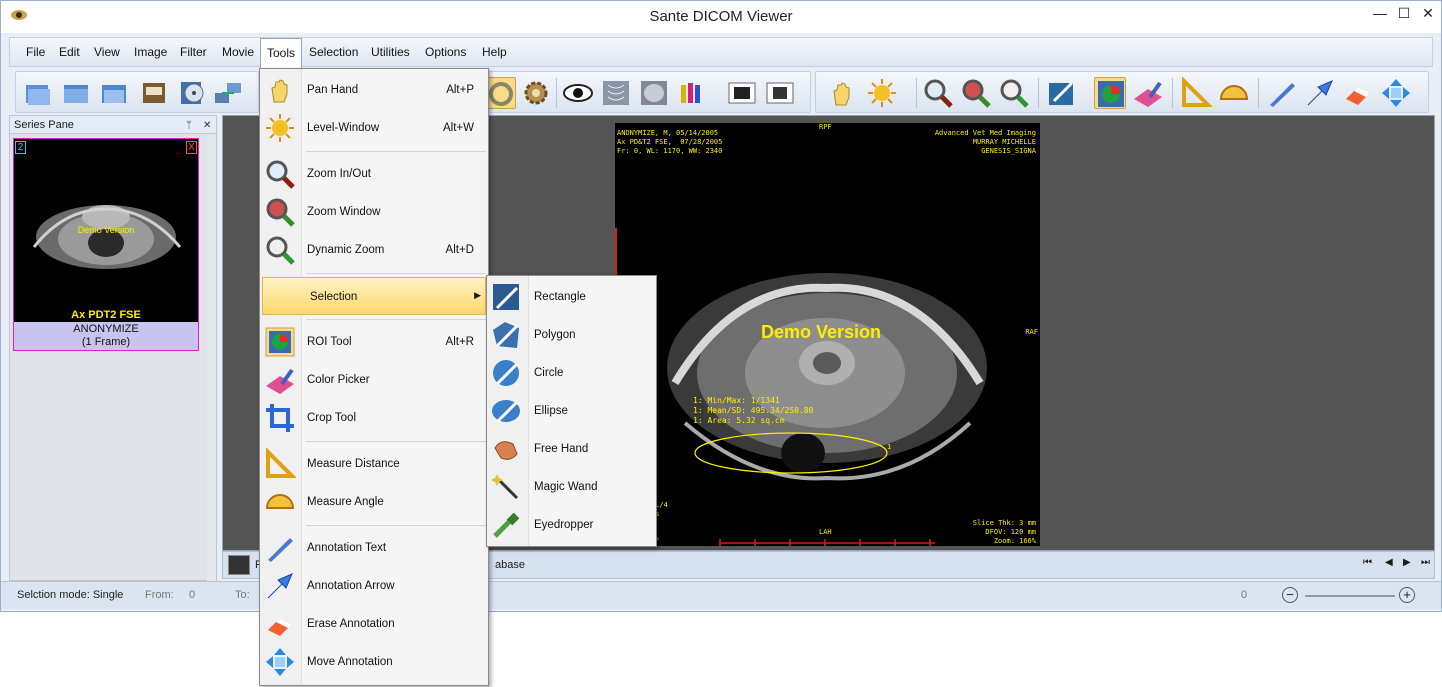  I want to click on zoom-out-icon: −, so click(1290, 595).